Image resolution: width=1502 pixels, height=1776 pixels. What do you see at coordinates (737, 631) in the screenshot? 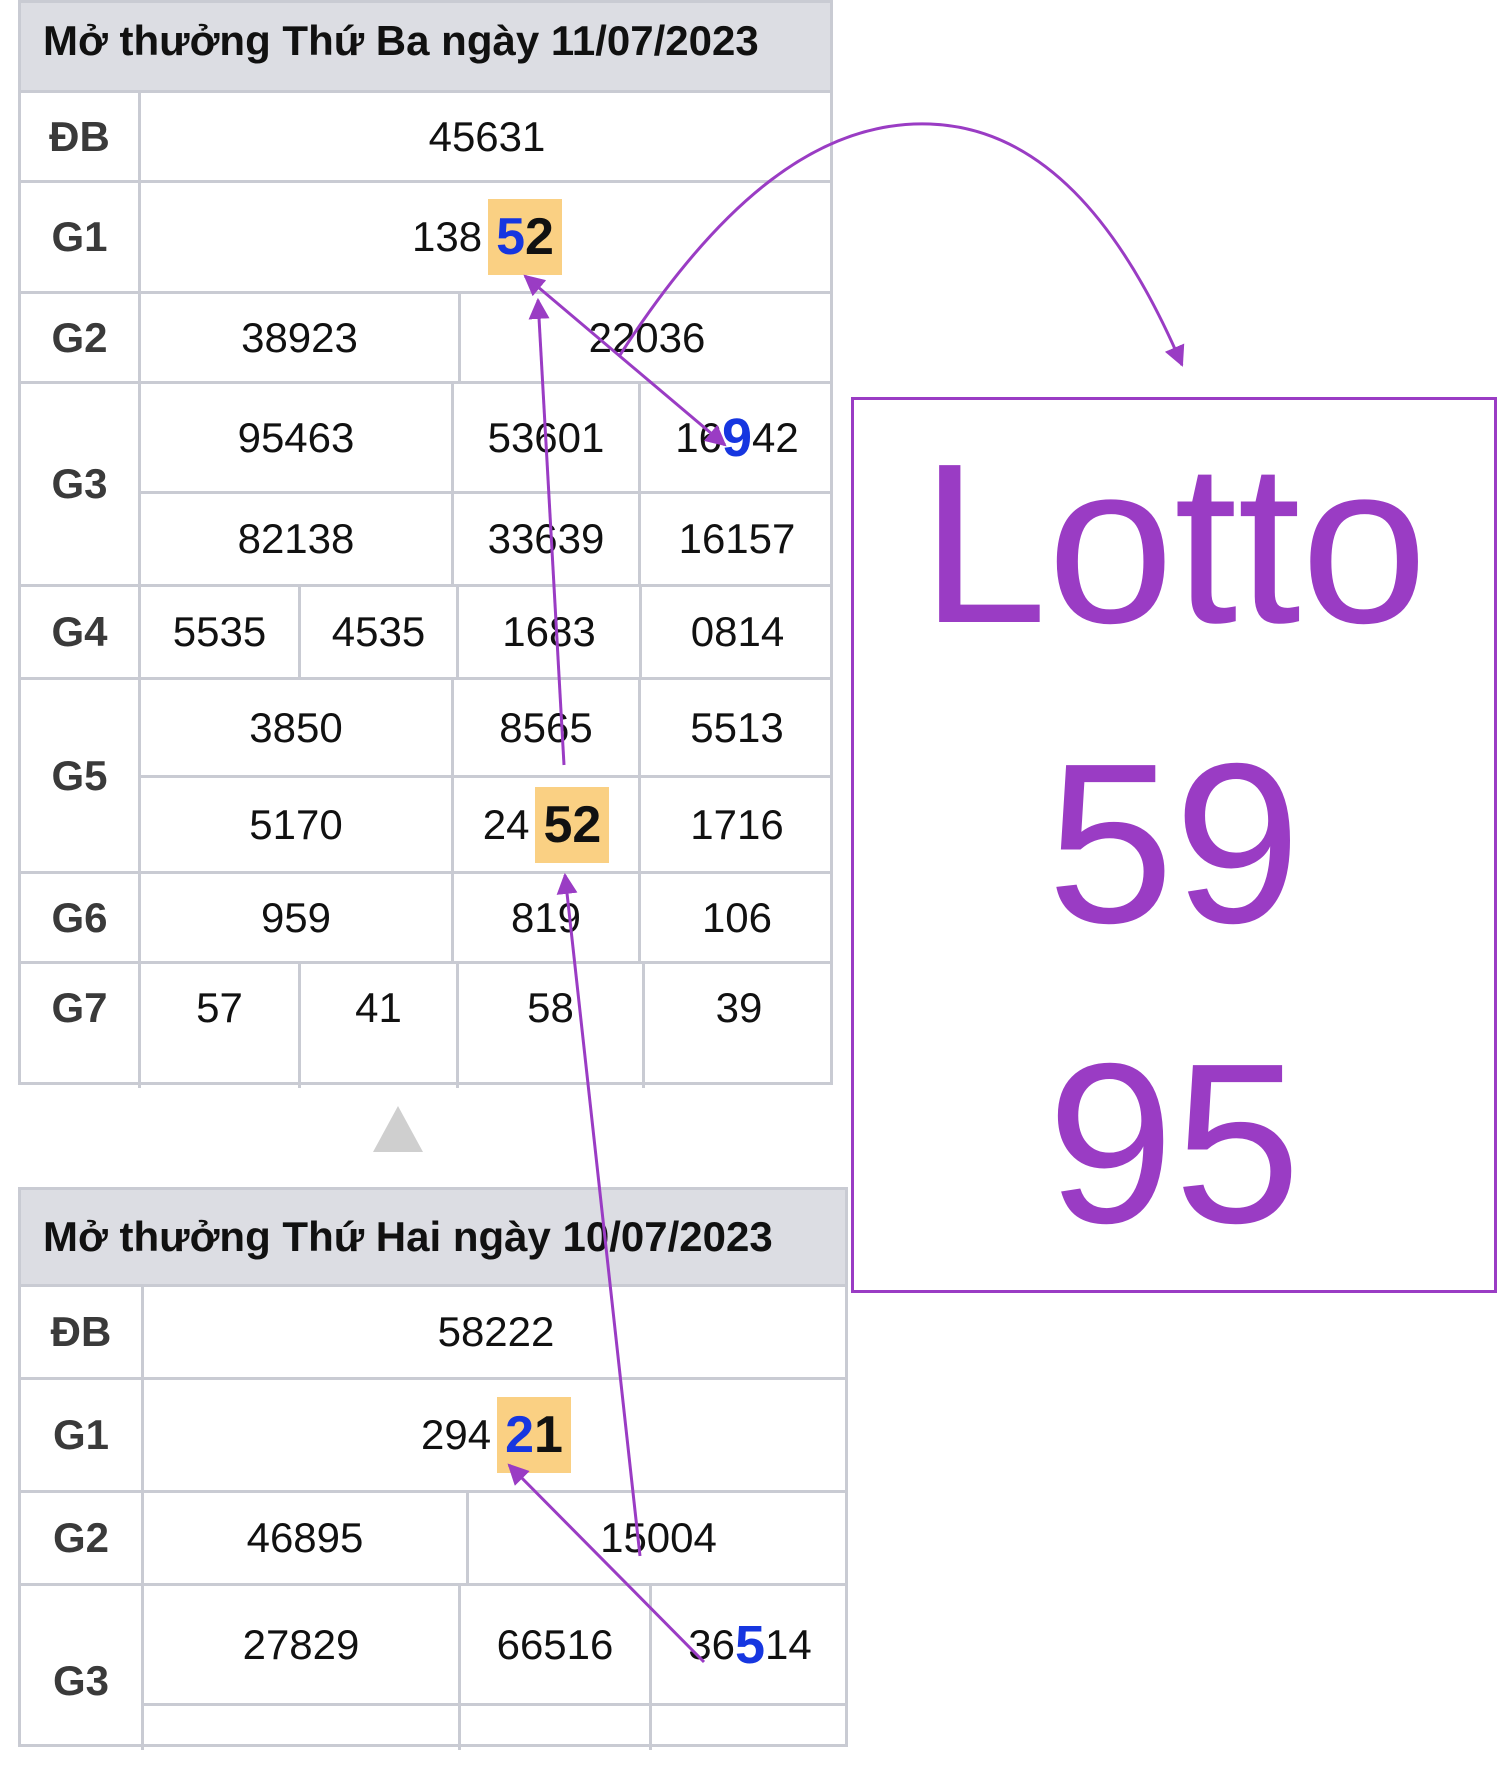
I see `prize-g4-4: 0814` at bounding box center [737, 631].